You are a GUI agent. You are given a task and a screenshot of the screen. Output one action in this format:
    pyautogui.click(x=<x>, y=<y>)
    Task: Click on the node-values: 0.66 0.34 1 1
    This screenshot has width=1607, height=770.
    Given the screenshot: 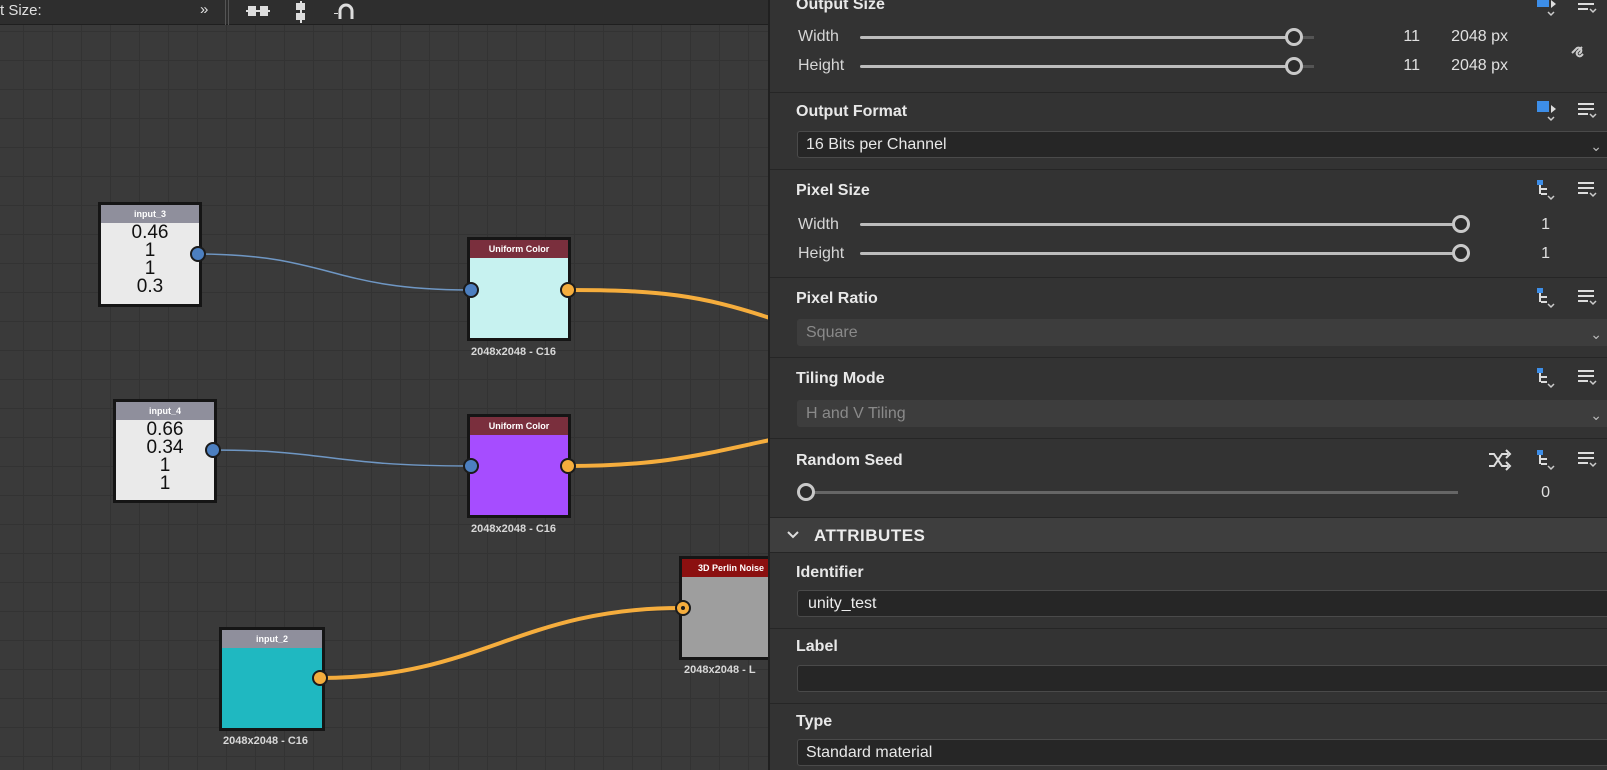 What is the action you would take?
    pyautogui.click(x=165, y=460)
    